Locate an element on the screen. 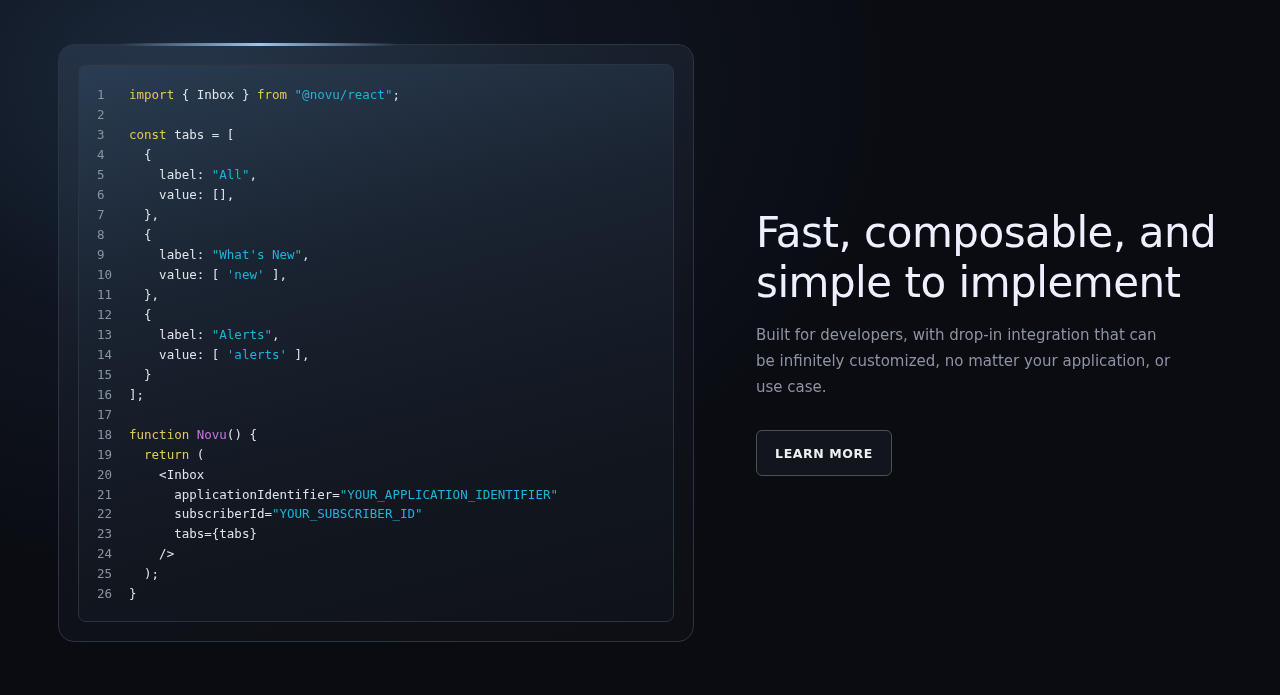 The width and height of the screenshot is (1280, 695). line-number: 26 is located at coordinates (105, 594).